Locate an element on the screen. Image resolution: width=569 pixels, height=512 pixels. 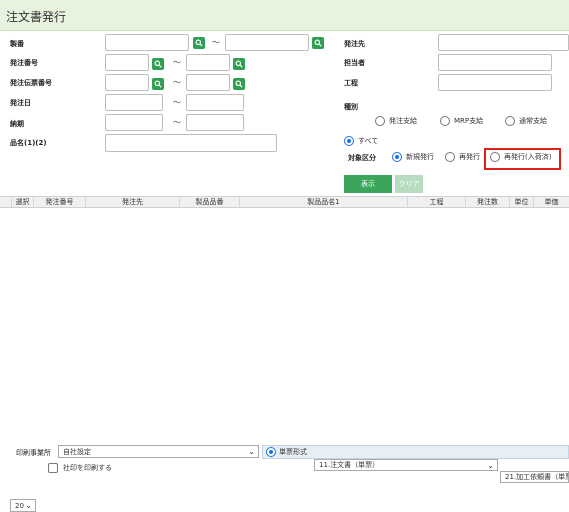
table-column-header: 発注数 is located at coordinates (488, 202).